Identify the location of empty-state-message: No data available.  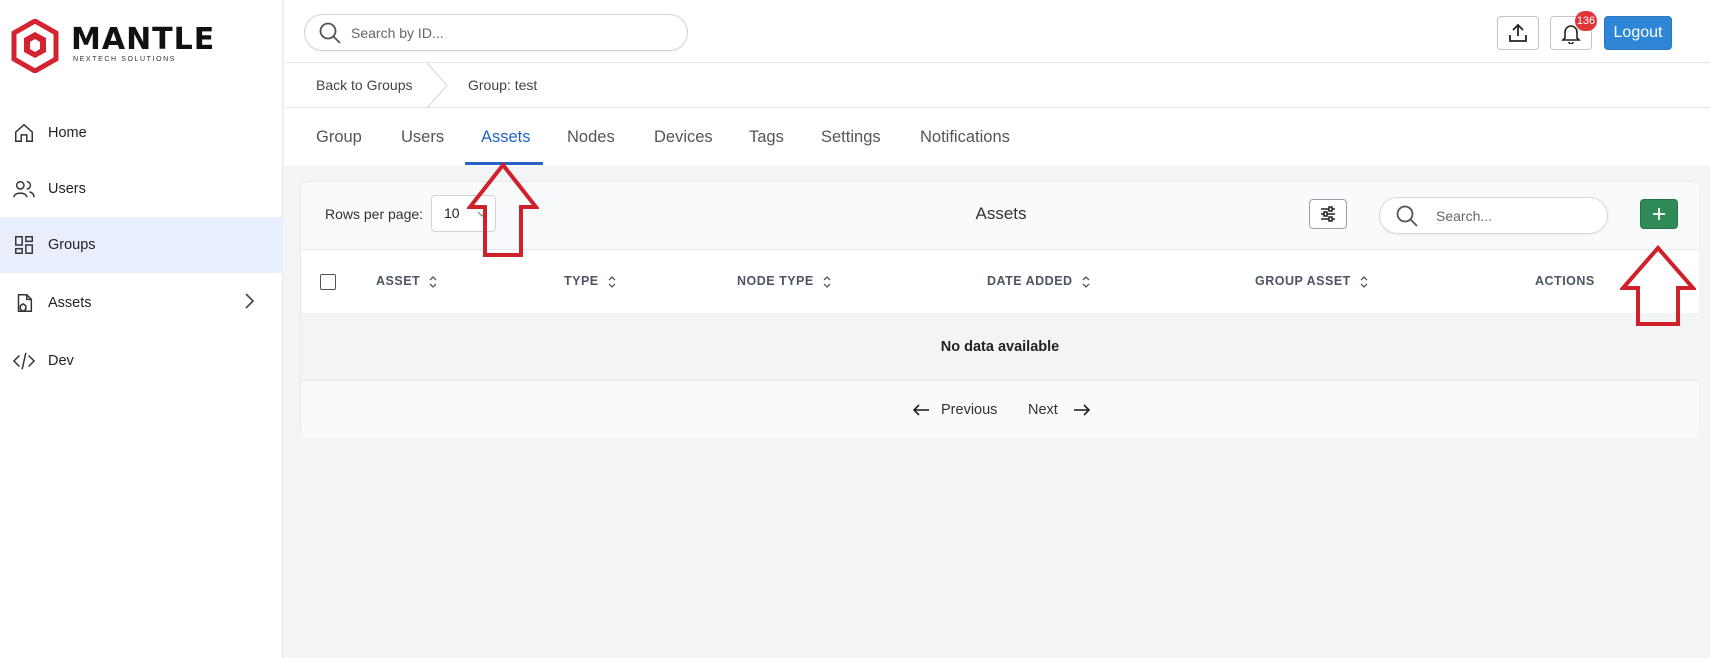
(1000, 347).